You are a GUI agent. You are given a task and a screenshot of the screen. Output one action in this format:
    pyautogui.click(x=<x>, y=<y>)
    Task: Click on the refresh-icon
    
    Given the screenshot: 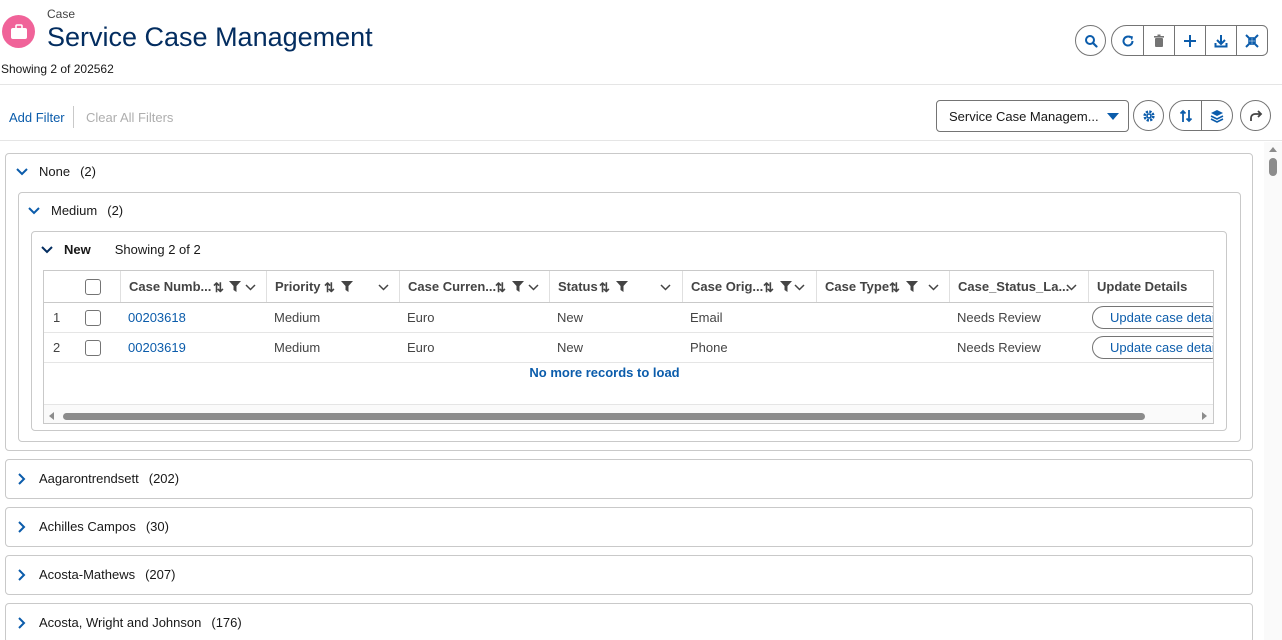 What is the action you would take?
    pyautogui.click(x=1128, y=41)
    